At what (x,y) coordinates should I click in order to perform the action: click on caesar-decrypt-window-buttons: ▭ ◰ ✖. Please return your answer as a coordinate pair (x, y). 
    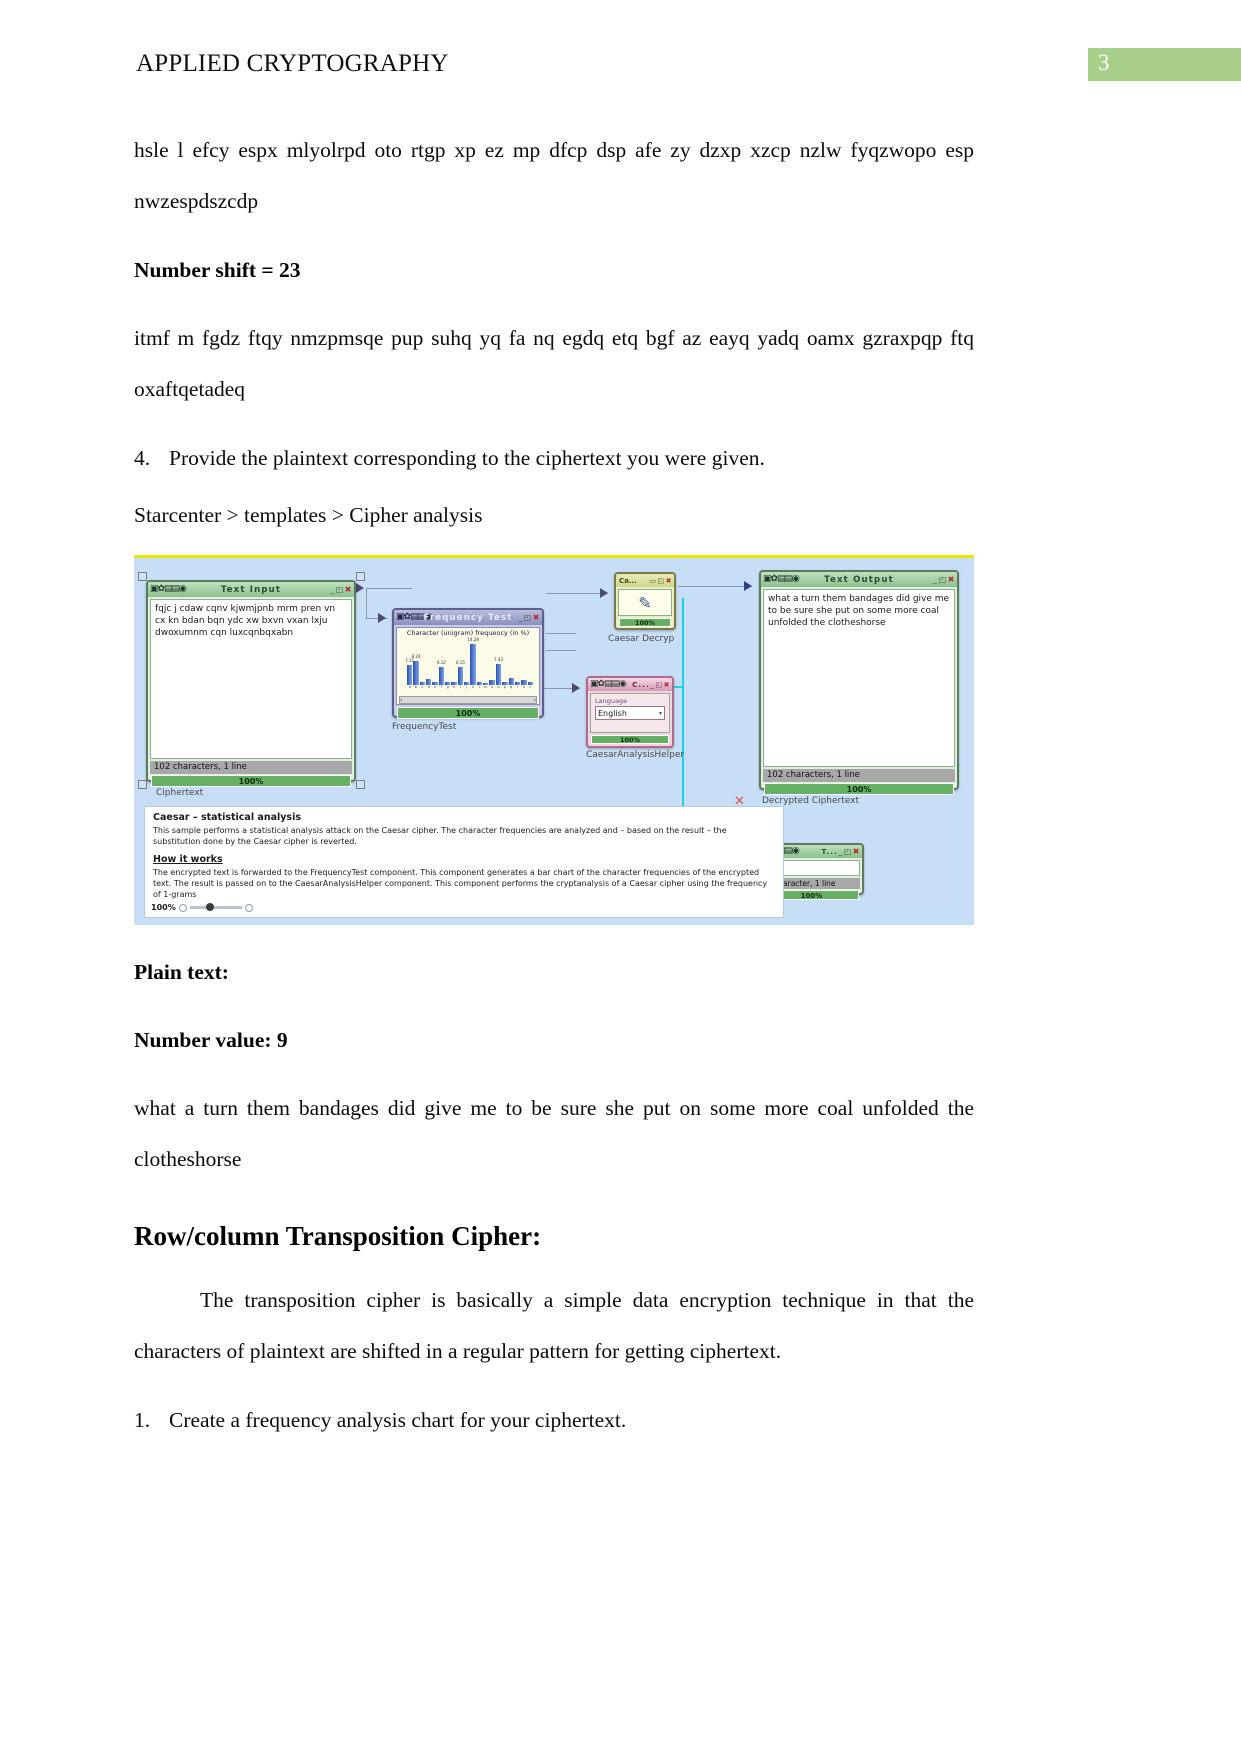
    Looking at the image, I should click on (660, 581).